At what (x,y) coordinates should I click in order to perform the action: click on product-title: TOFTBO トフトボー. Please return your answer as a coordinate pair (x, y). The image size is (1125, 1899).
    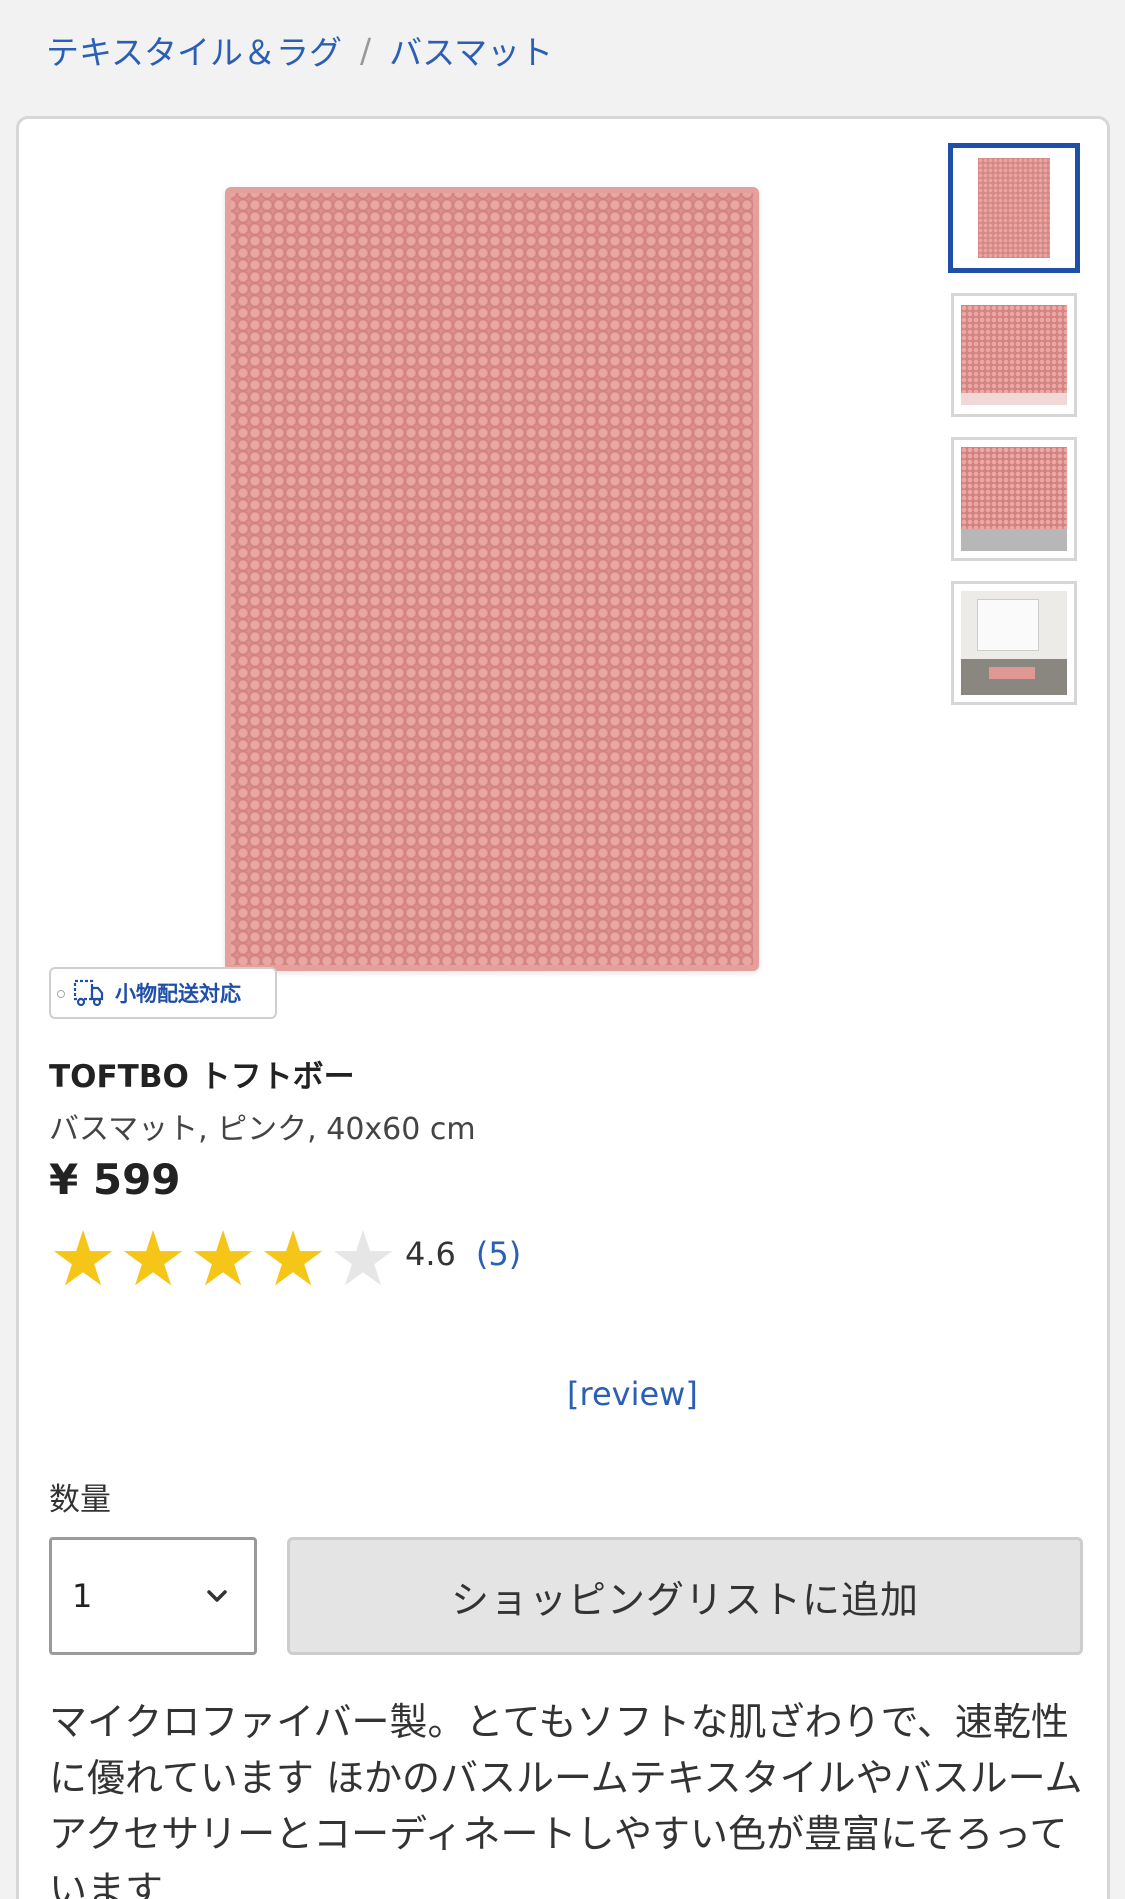
    Looking at the image, I should click on (202, 1077).